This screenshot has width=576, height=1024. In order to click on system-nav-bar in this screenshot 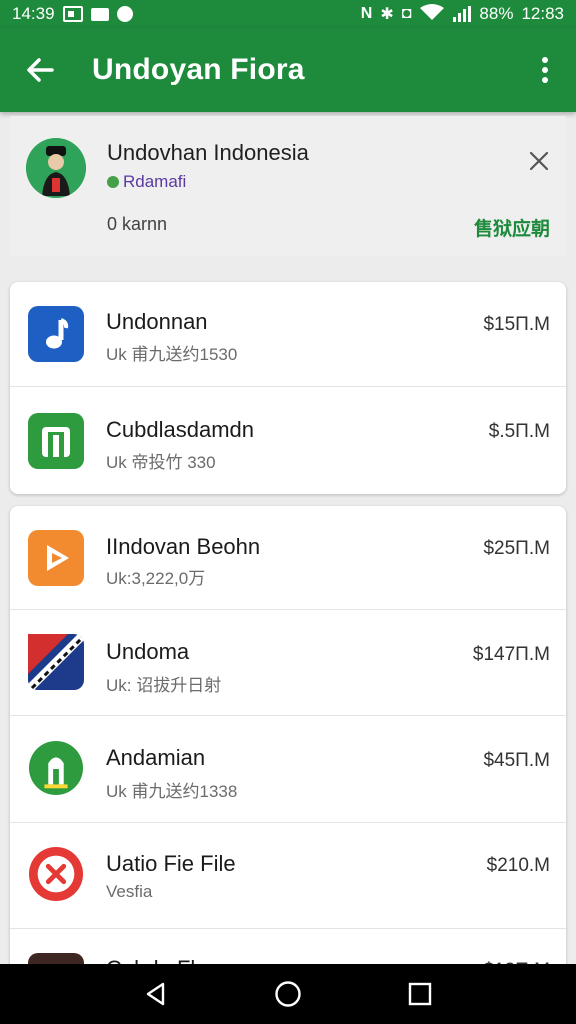, I will do `click(288, 994)`.